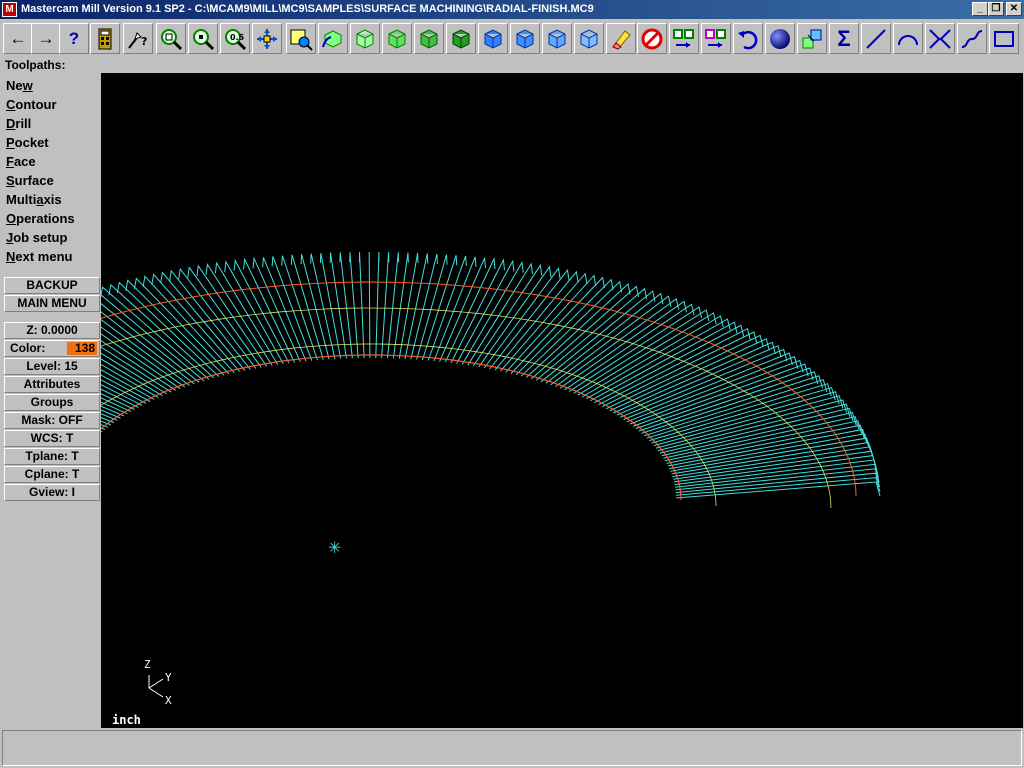 This screenshot has height=768, width=1024. What do you see at coordinates (82, 348) in the screenshot?
I see `color-value: 138` at bounding box center [82, 348].